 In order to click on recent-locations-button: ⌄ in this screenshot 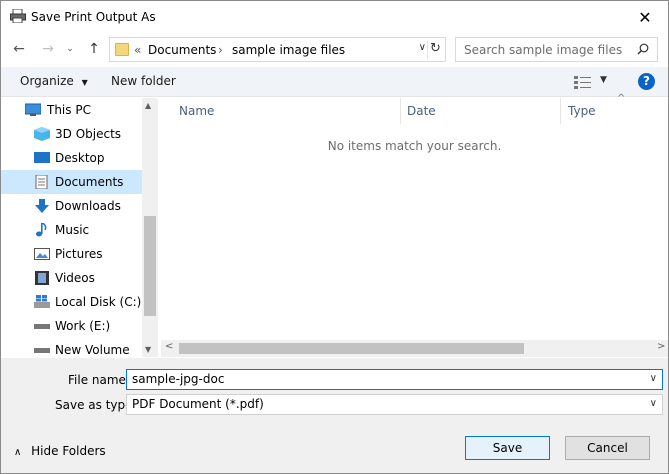, I will do `click(70, 49)`.